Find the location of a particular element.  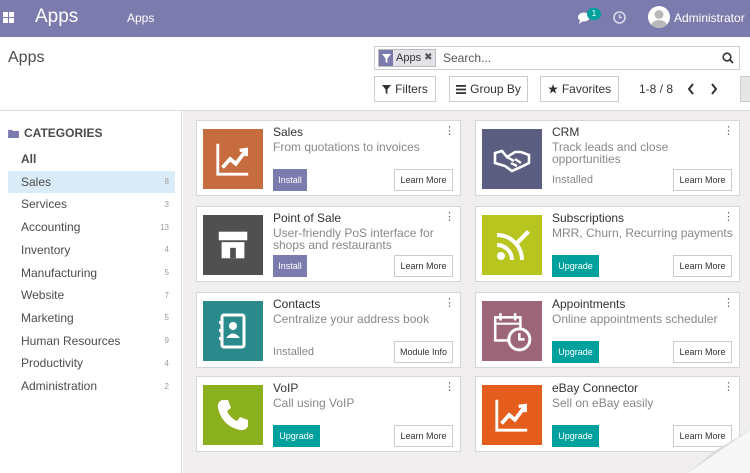

category-count: 7 is located at coordinates (166, 295).